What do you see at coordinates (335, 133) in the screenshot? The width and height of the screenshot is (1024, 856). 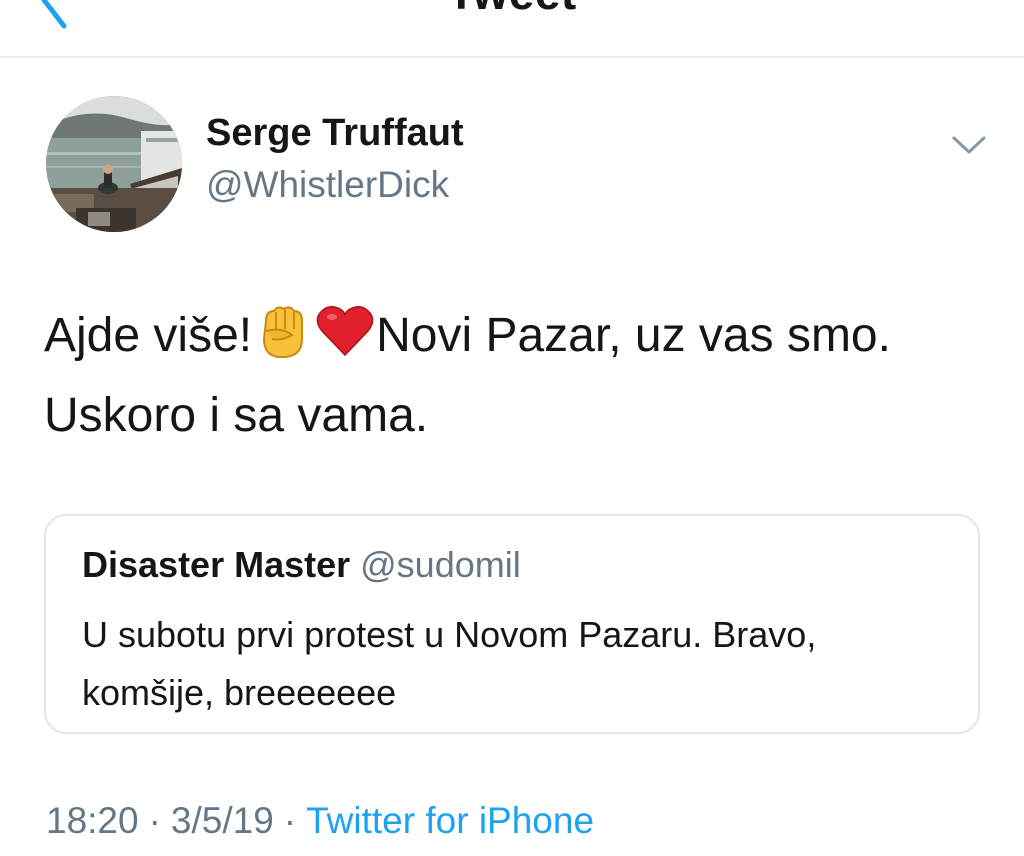 I see `author-name: Serge Truffaut` at bounding box center [335, 133].